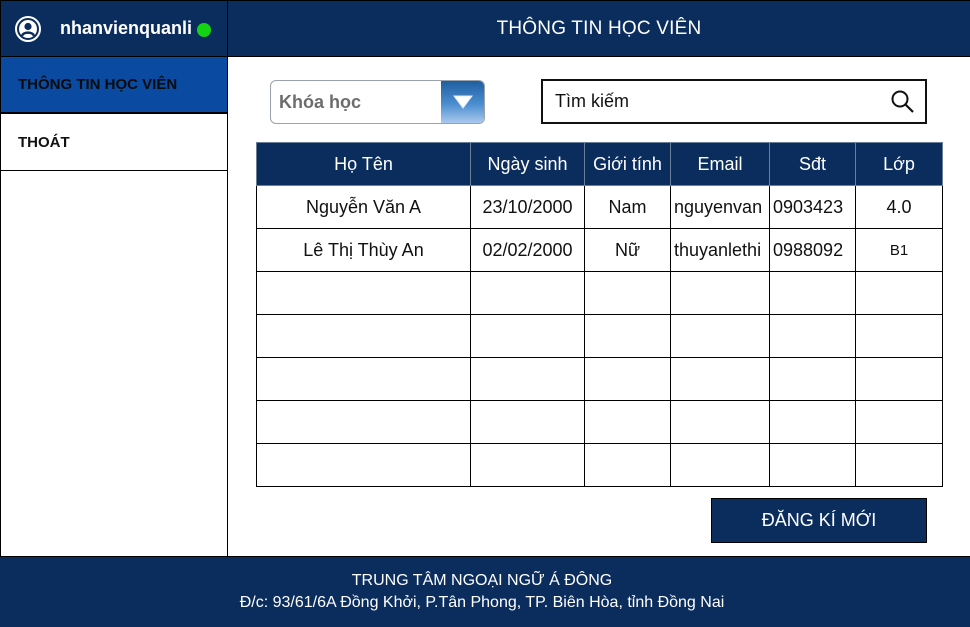 The height and width of the screenshot is (627, 970). I want to click on column-header-phone: Sđt, so click(812, 164).